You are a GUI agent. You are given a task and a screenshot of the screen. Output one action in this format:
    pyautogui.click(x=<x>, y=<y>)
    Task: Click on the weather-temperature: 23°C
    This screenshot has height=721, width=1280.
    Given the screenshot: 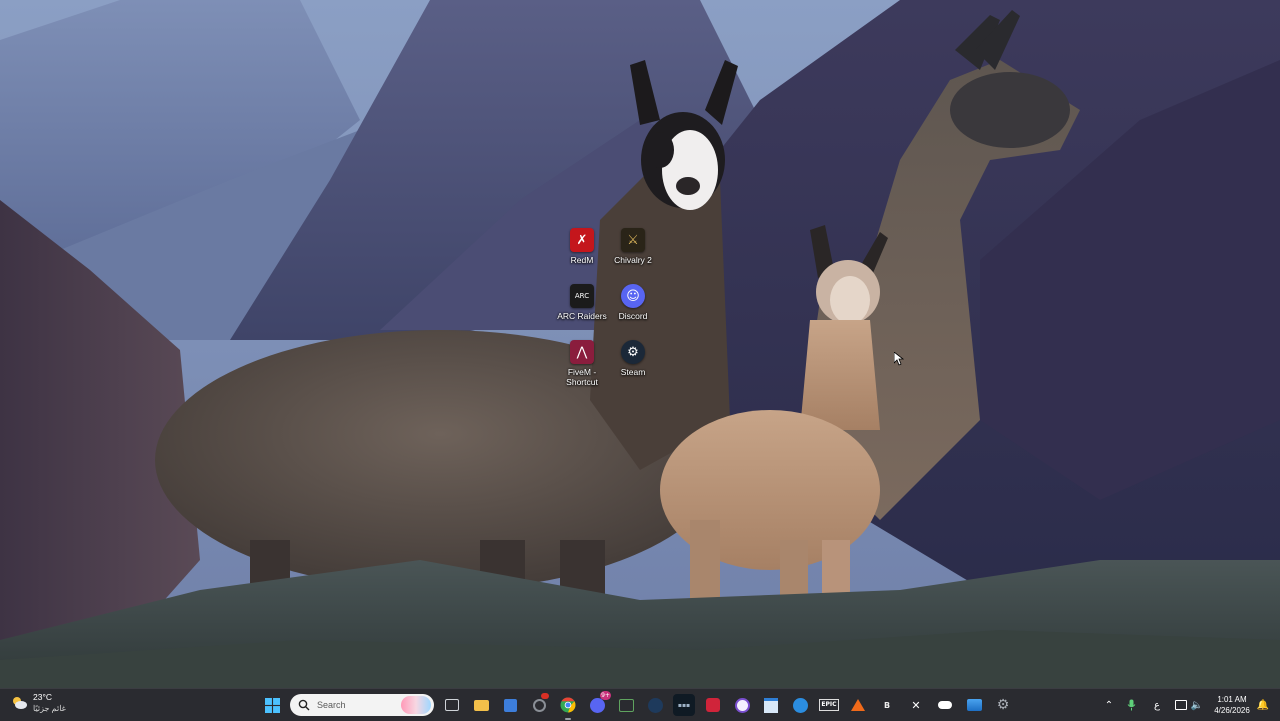 What is the action you would take?
    pyautogui.click(x=42, y=697)
    